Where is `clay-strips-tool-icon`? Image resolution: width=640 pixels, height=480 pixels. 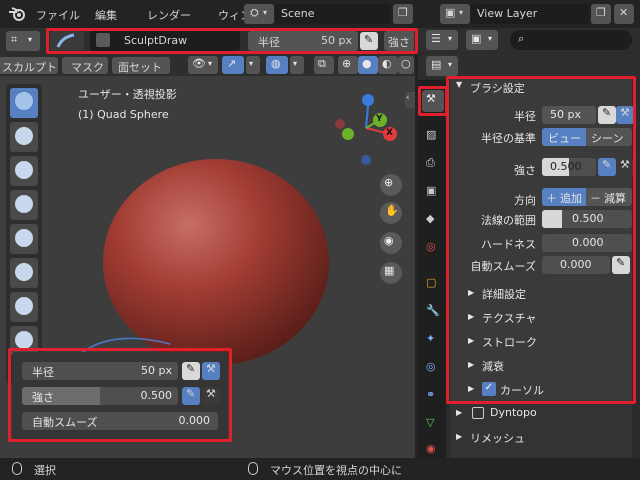 clay-strips-tool-icon is located at coordinates (24, 205).